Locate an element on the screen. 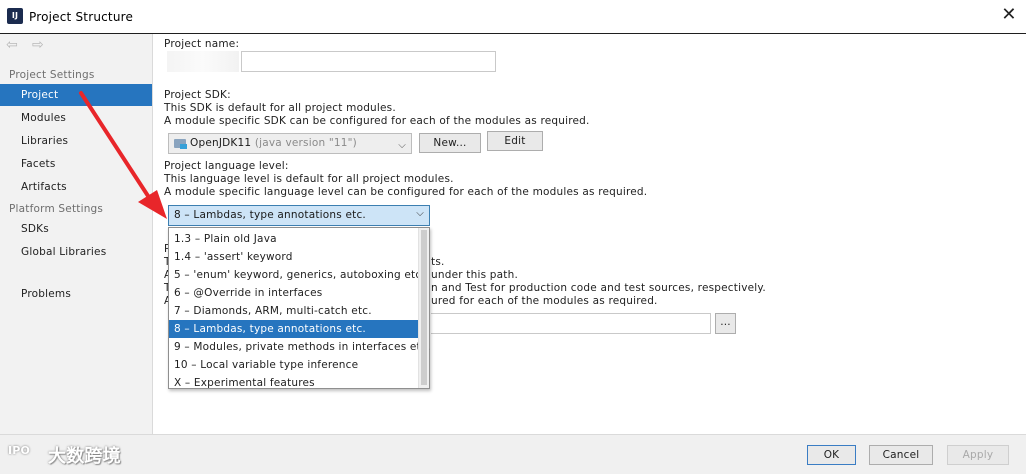 This screenshot has width=1026, height=474. annotation-arrow is located at coordinates (123, 155).